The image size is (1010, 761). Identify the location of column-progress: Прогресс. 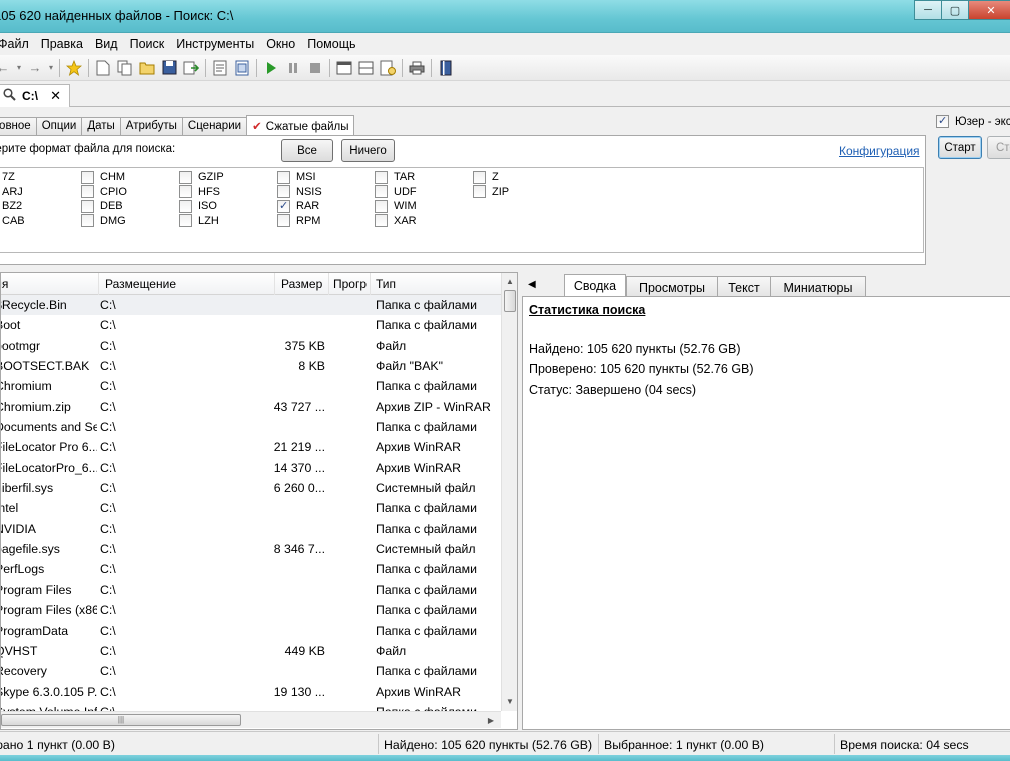
(350, 284).